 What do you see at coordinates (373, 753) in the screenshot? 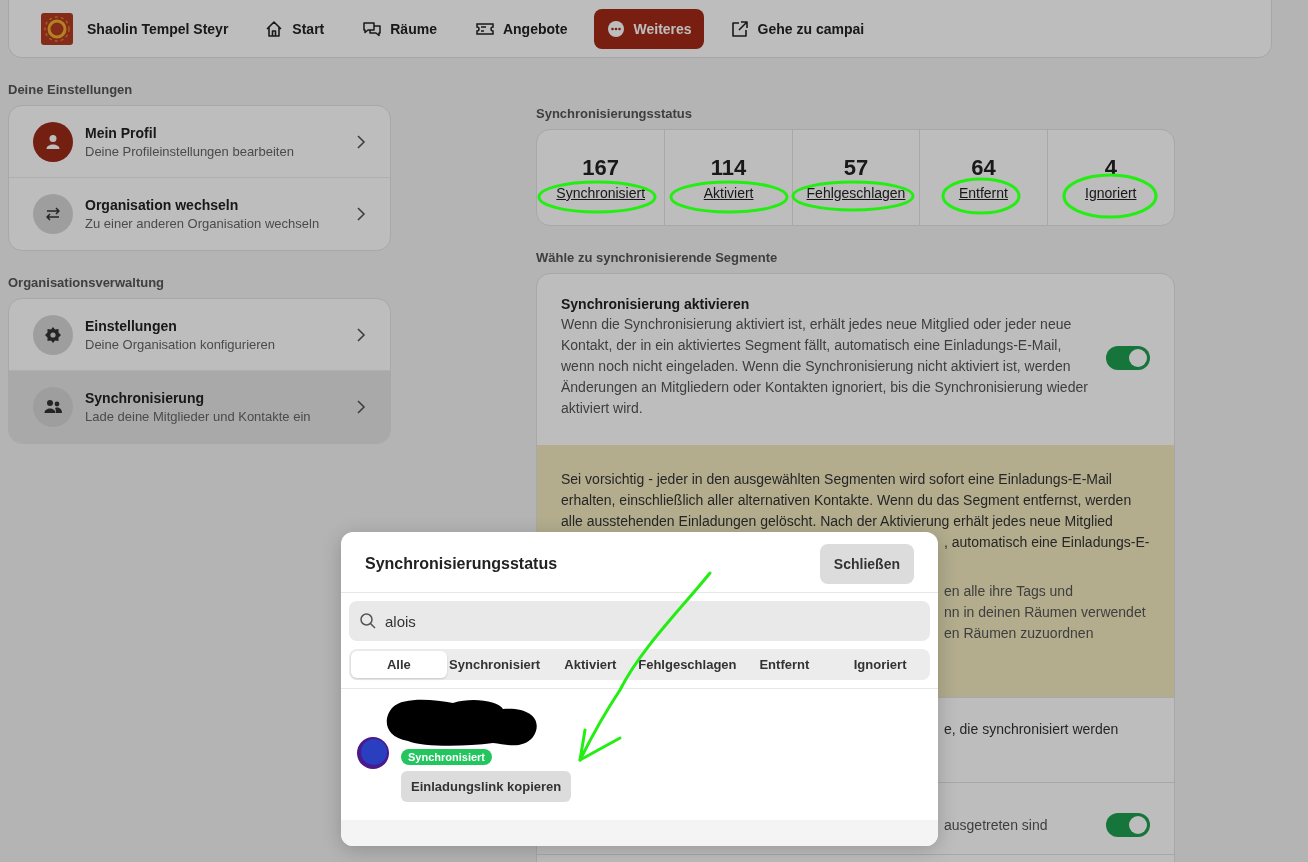
I see `avatar` at bounding box center [373, 753].